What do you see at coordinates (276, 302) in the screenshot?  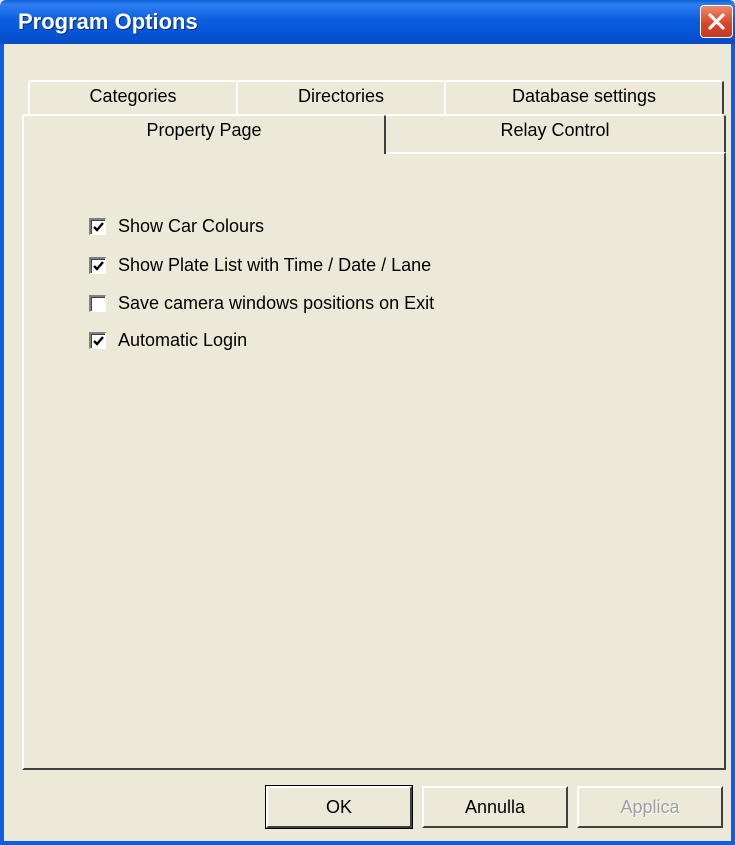 I see `option-label: Save camera windows positions on Exit` at bounding box center [276, 302].